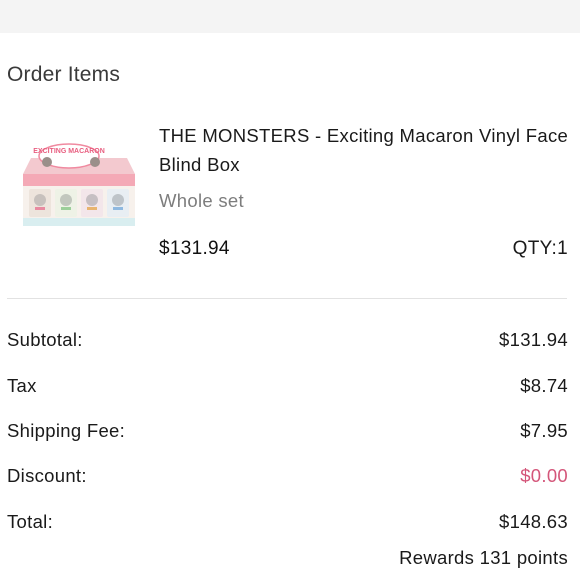 The image size is (580, 580). I want to click on product-quantity: QTY:1, so click(540, 248).